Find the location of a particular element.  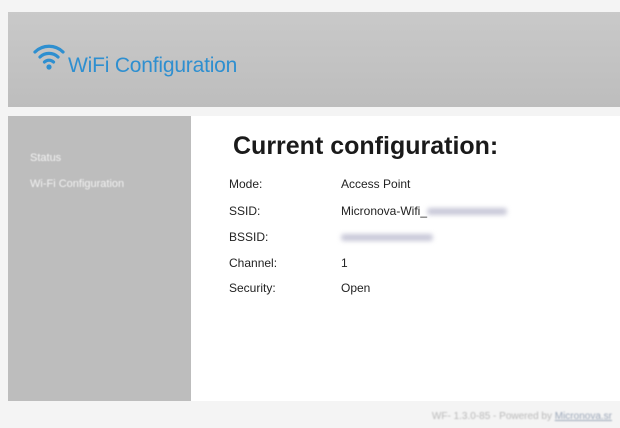

field-value: Micronova-Wifi_ is located at coordinates (384, 211).